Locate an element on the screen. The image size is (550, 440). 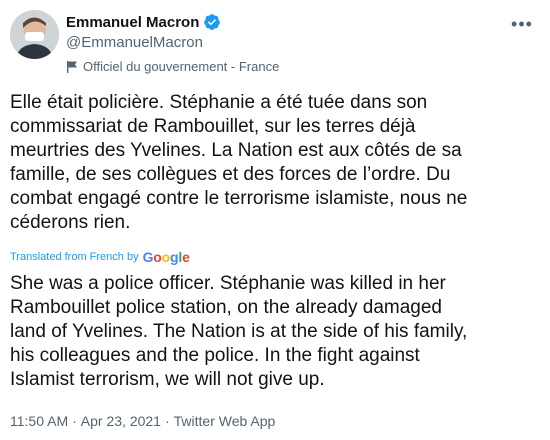
tweet-time: 11:50 AM is located at coordinates (39, 421).